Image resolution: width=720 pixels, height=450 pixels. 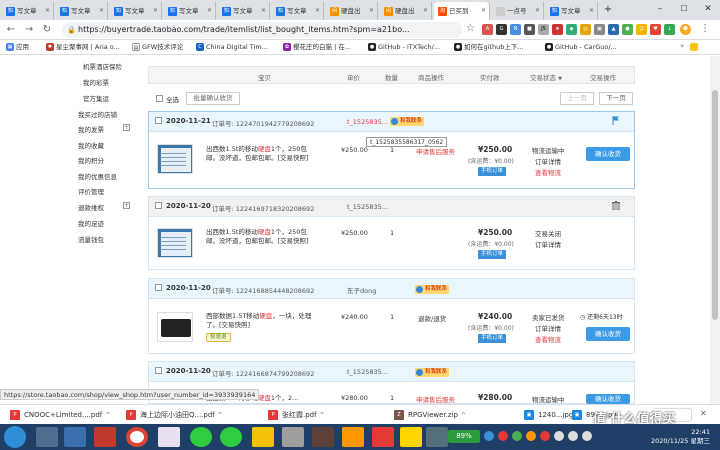 What do you see at coordinates (627, 29) in the screenshot?
I see `extension-icon: ●` at bounding box center [627, 29].